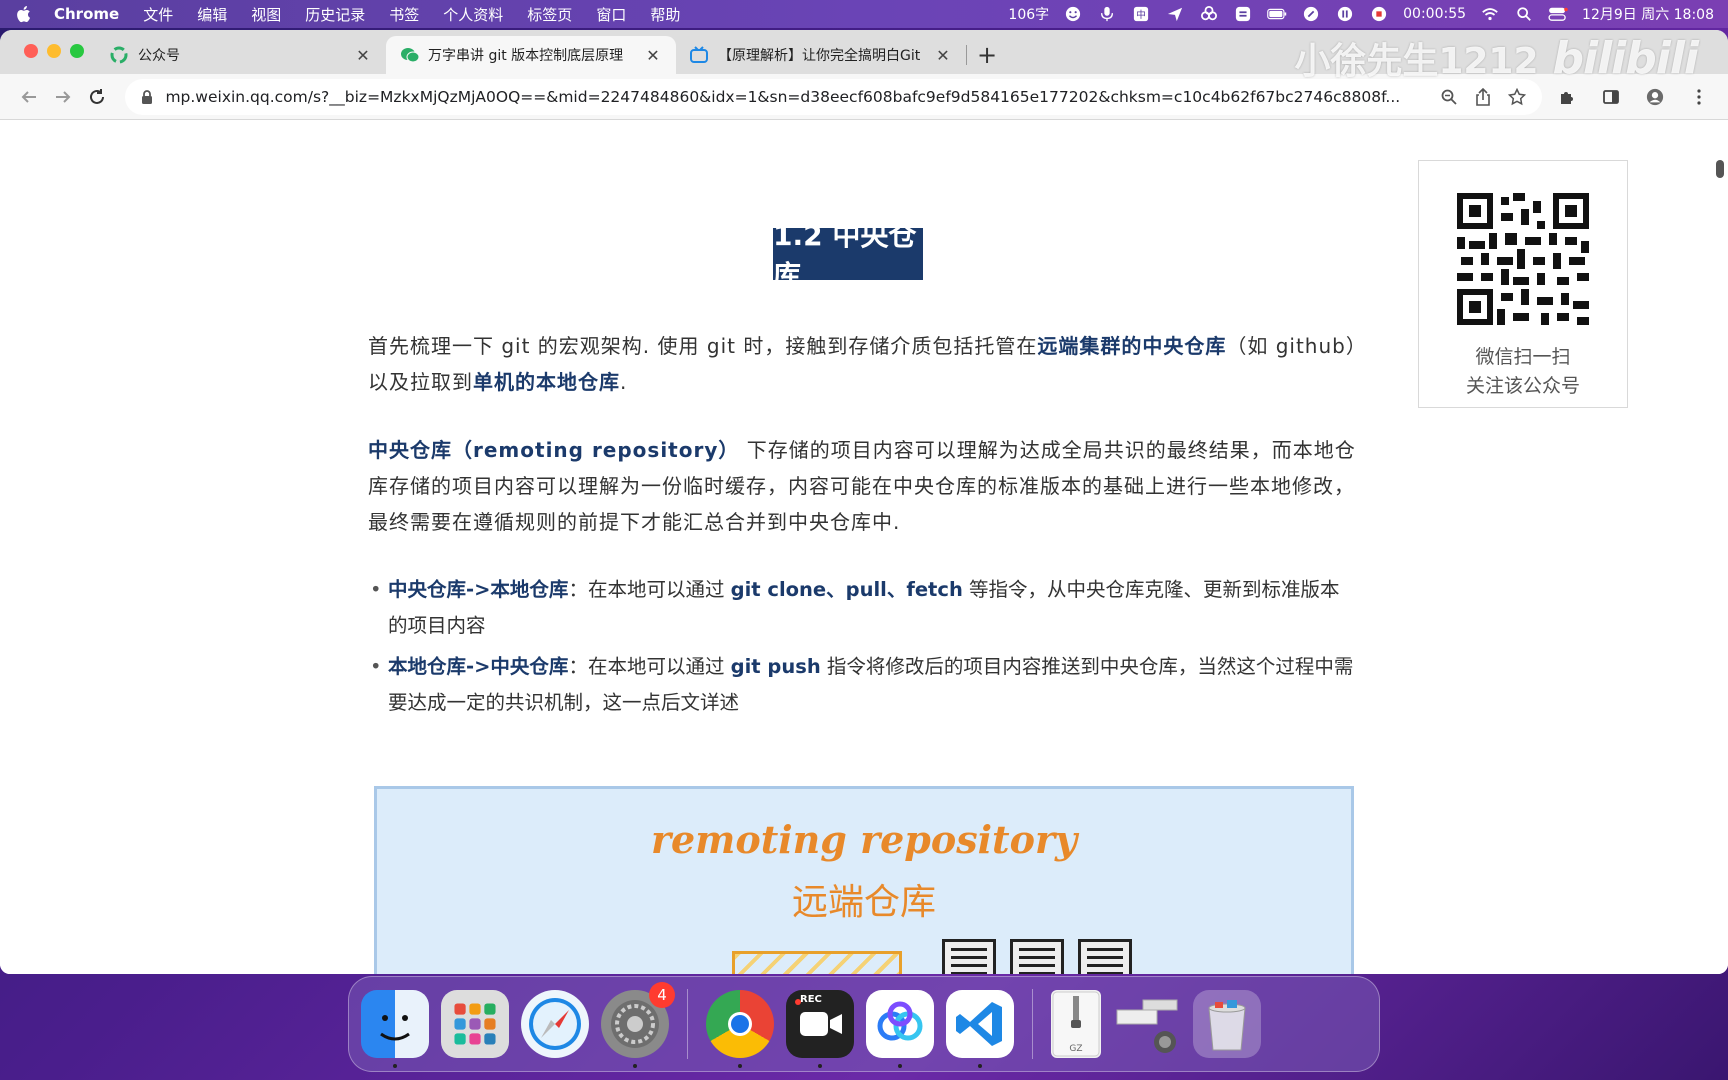  Describe the element at coordinates (1227, 1024) in the screenshot. I see `trash-icon` at that location.